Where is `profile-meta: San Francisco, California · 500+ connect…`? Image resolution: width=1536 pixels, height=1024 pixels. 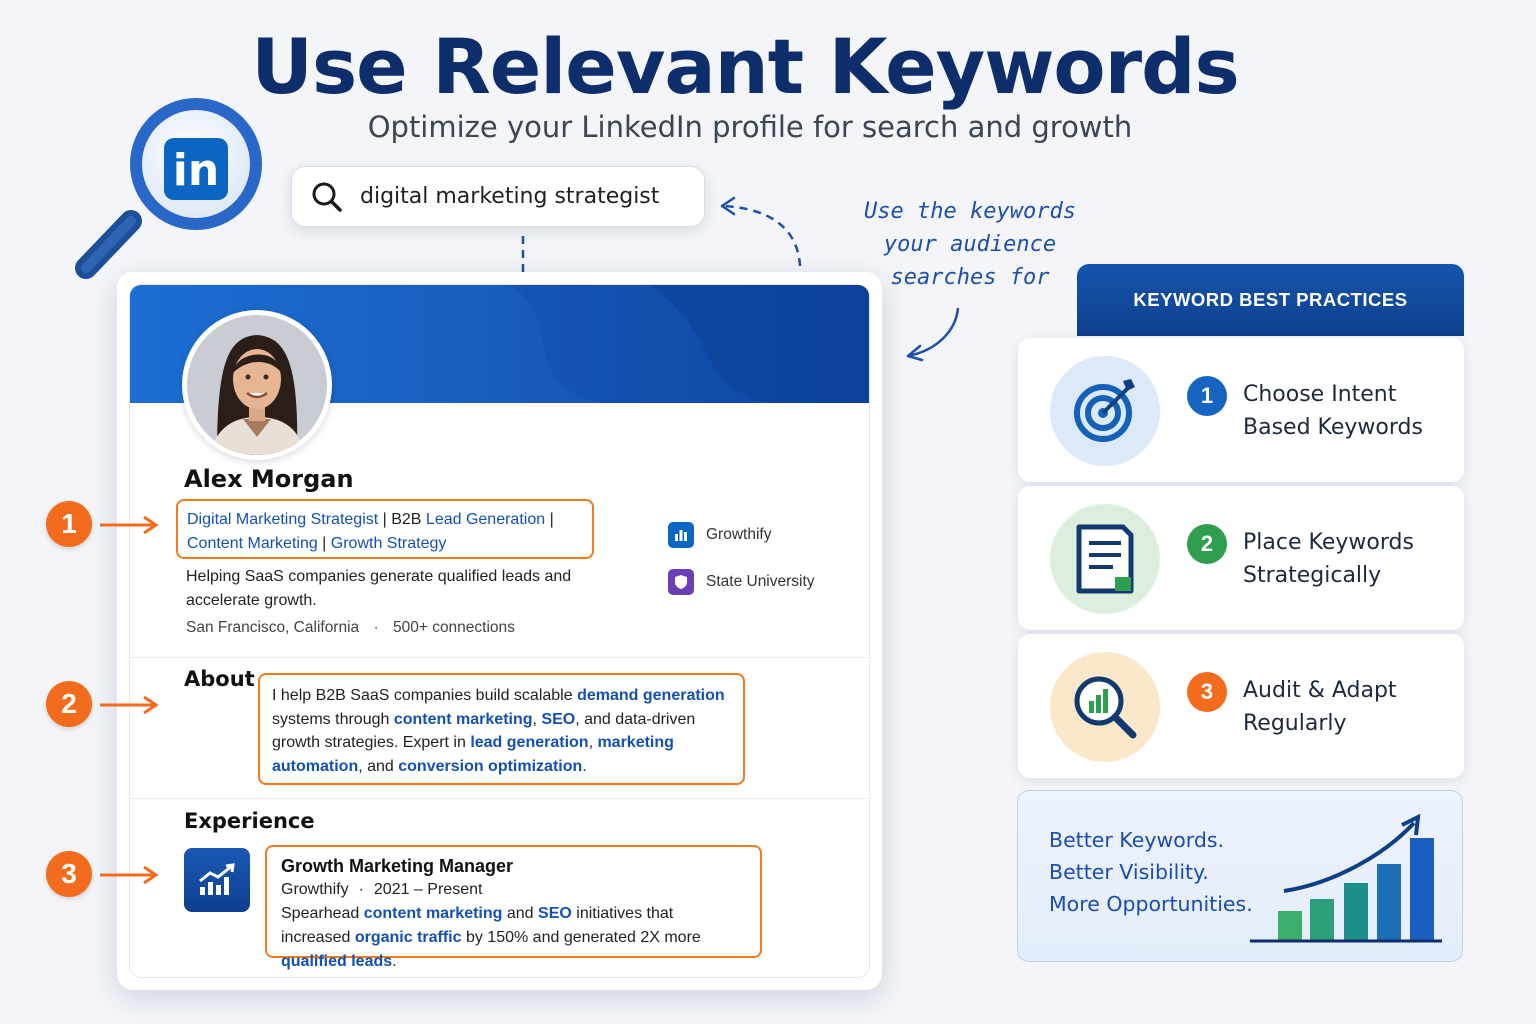
profile-meta: San Francisco, California · 500+ connect… is located at coordinates (350, 627).